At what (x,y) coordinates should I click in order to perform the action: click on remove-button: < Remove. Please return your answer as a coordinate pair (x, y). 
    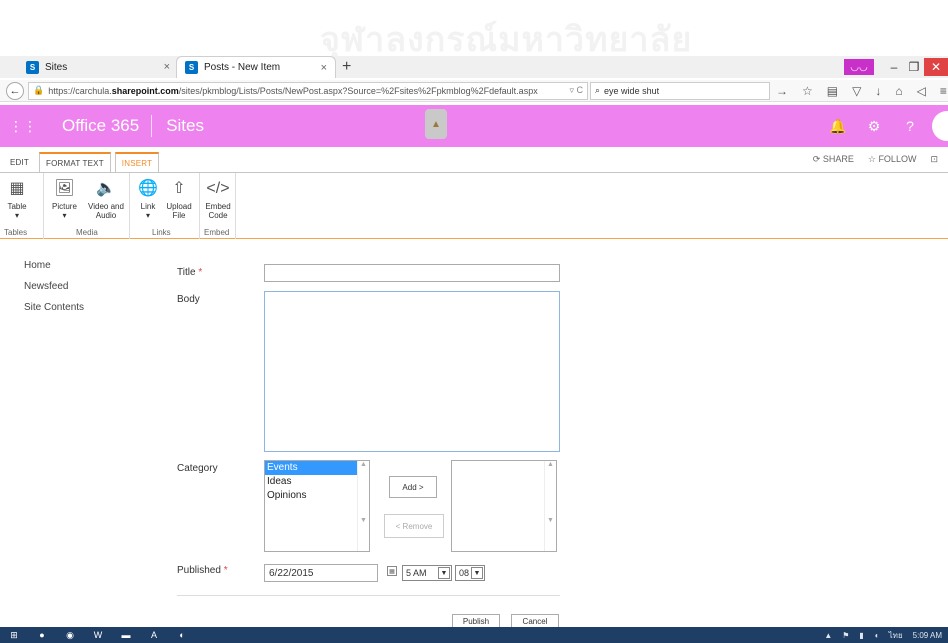
    Looking at the image, I should click on (414, 526).